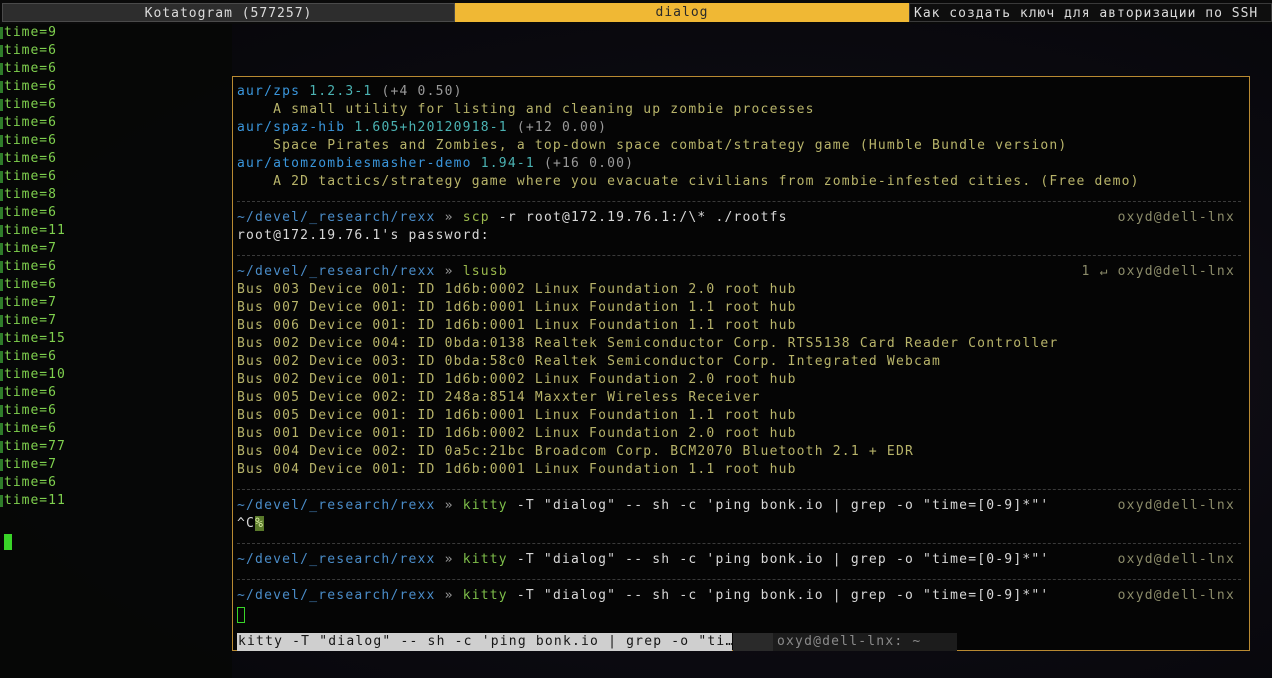 The height and width of the screenshot is (678, 1272). What do you see at coordinates (363, 235) in the screenshot?
I see `command-output: root@172.19.76.1's password:` at bounding box center [363, 235].